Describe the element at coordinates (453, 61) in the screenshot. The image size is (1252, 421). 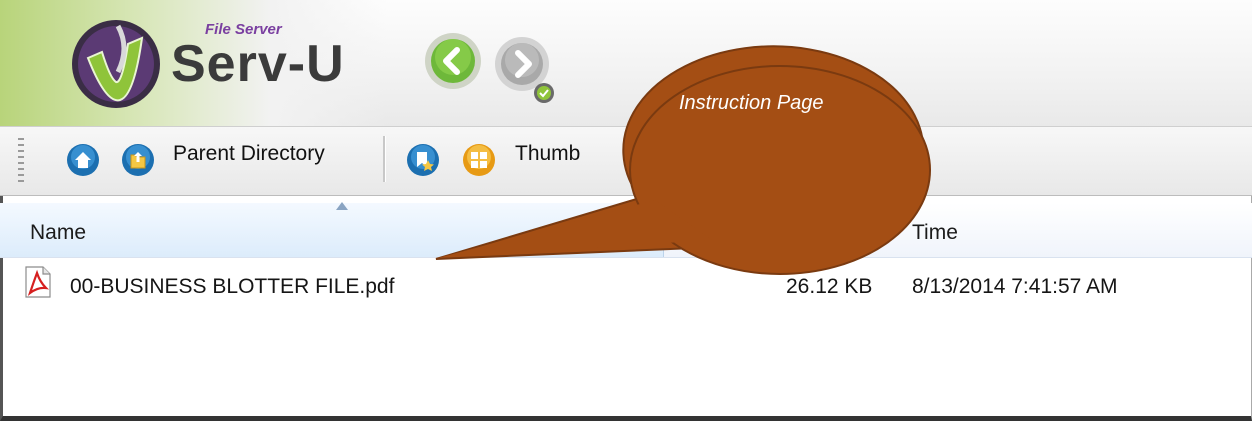
I see `back-button` at that location.